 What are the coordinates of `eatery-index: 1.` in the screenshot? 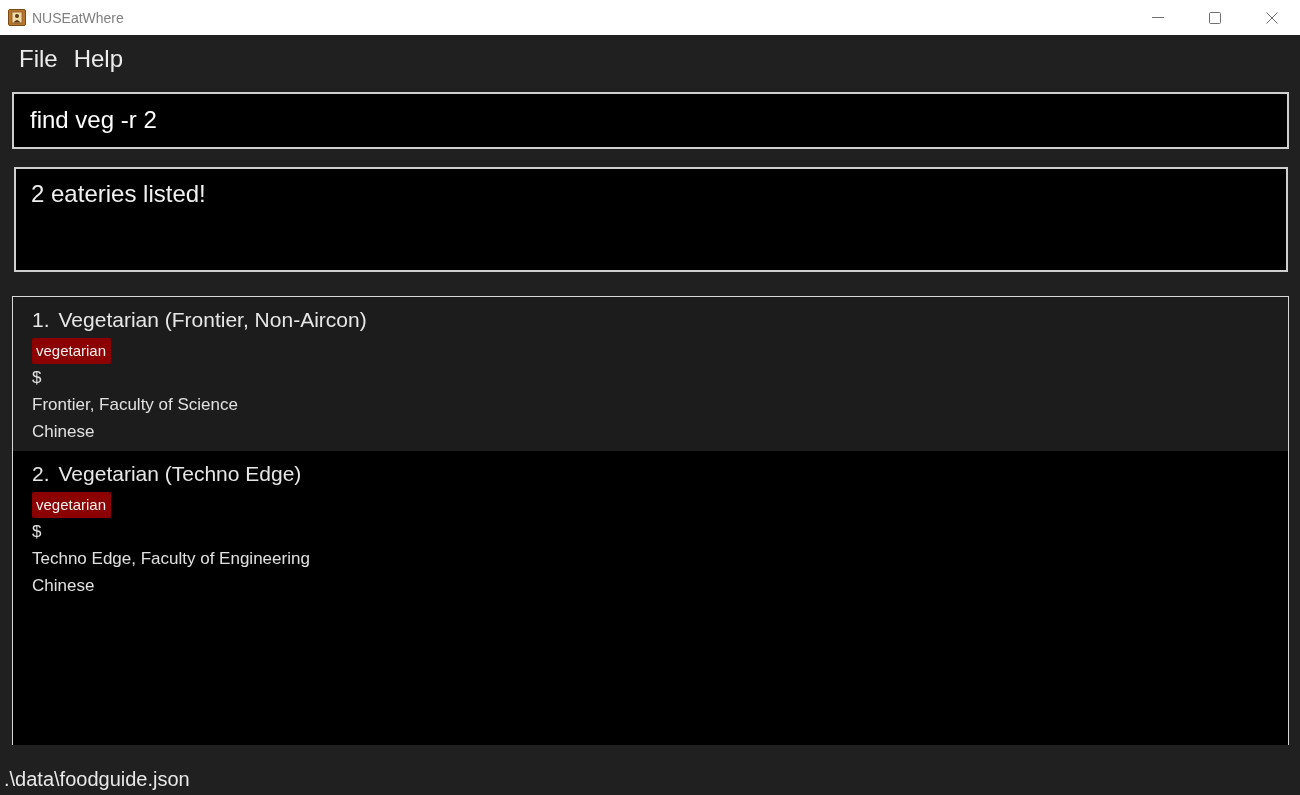 It's located at (41, 320).